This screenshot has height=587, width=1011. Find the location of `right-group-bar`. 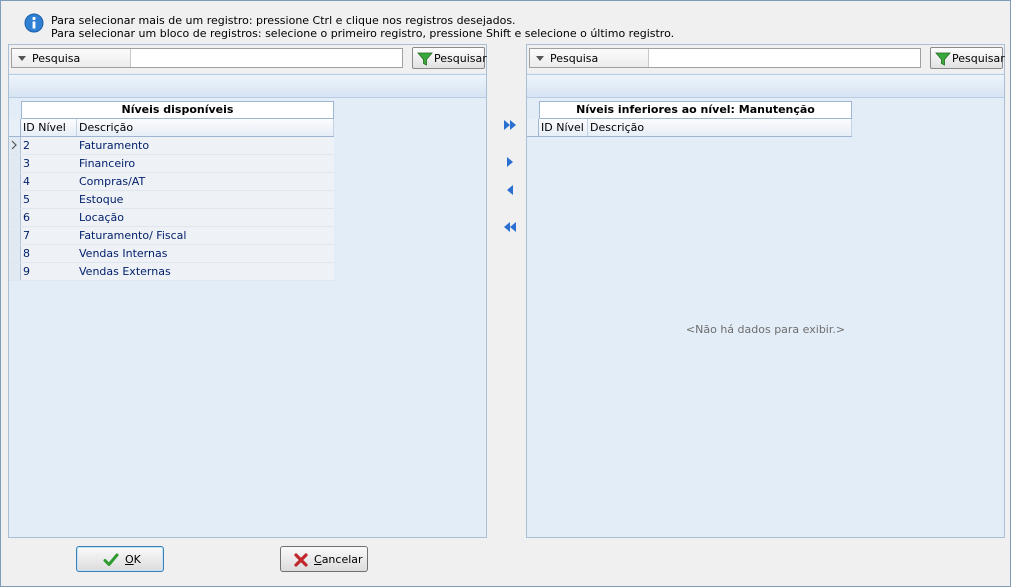

right-group-bar is located at coordinates (765, 86).